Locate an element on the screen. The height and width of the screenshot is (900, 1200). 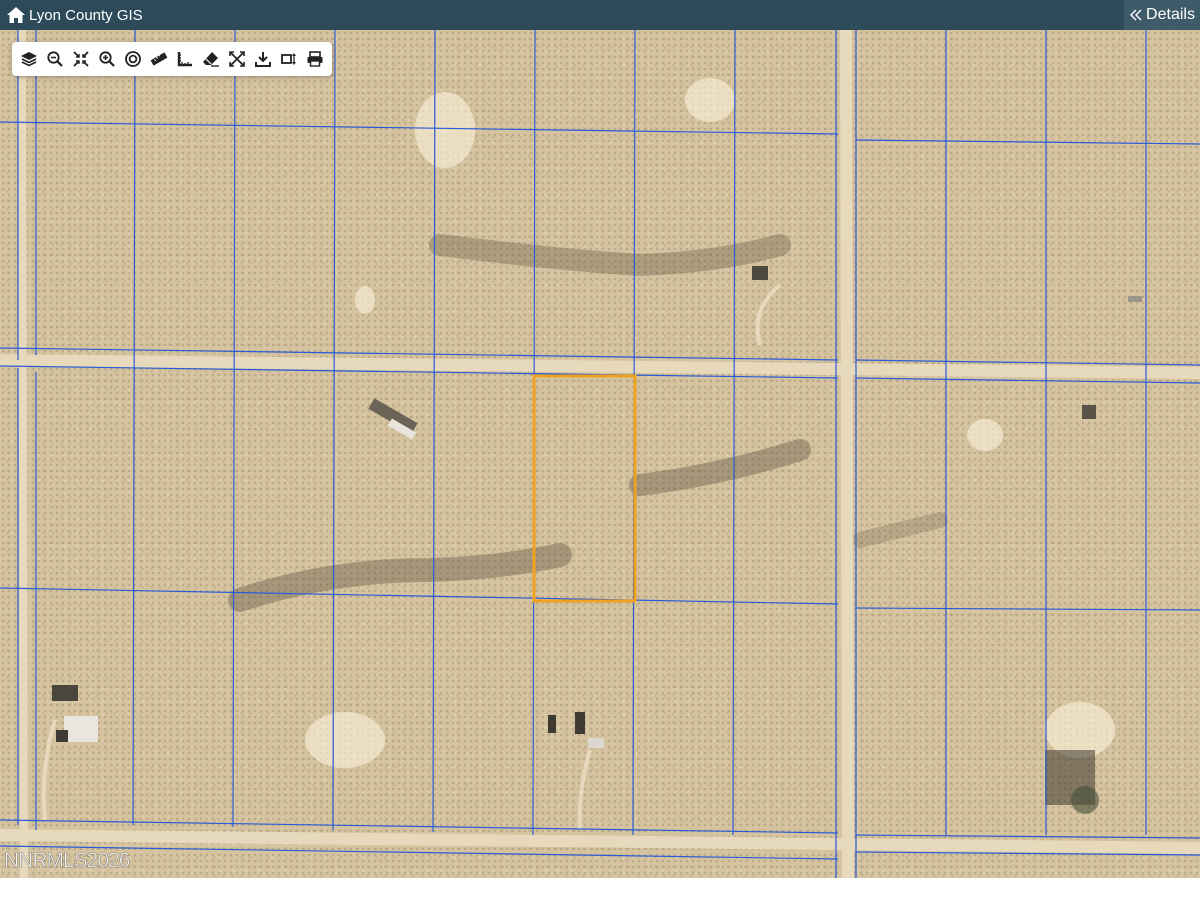
layers-icon is located at coordinates (29, 59).